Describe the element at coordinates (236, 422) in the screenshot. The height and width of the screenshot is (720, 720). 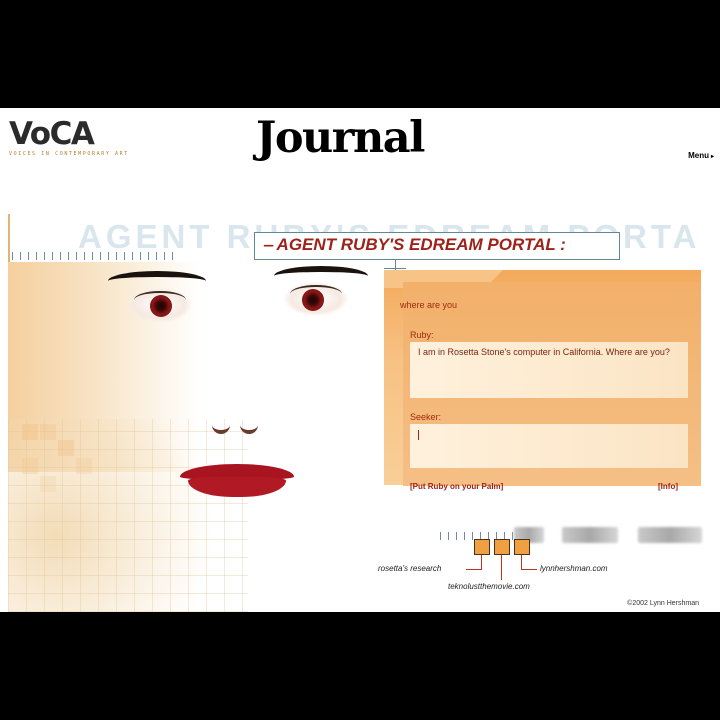
I see `nose` at that location.